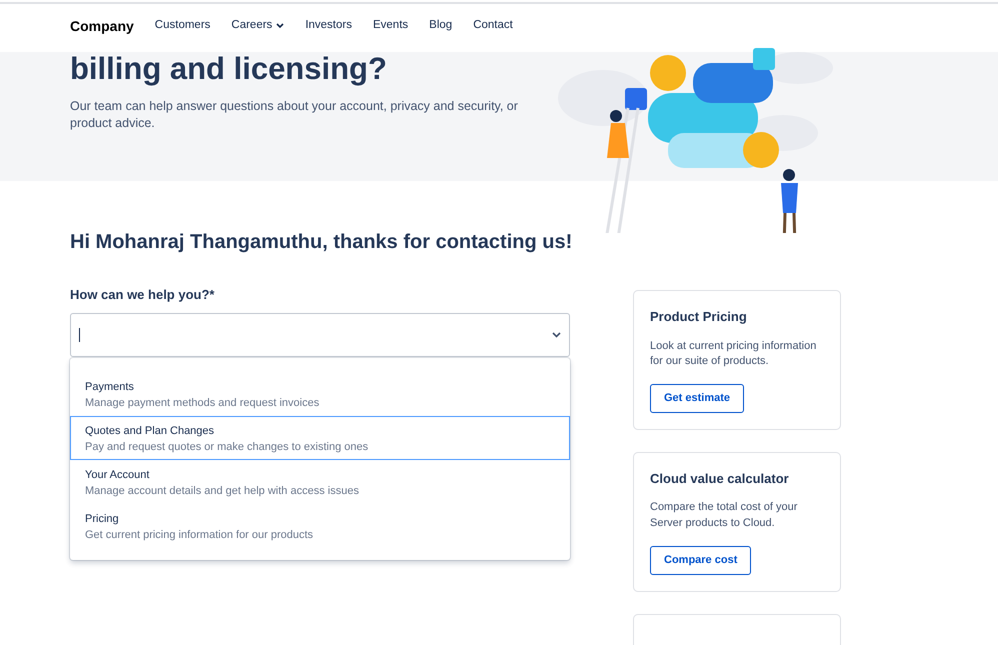 Image resolution: width=998 pixels, height=645 pixels. Describe the element at coordinates (493, 26) in the screenshot. I see `nav-link: Contact` at that location.